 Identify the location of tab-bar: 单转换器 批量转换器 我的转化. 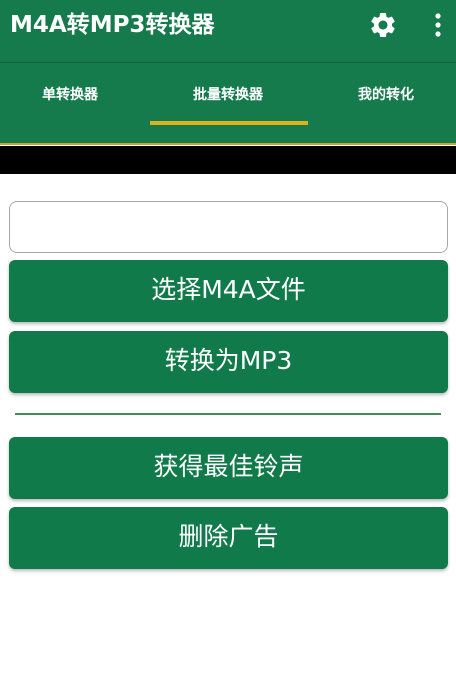
(228, 103).